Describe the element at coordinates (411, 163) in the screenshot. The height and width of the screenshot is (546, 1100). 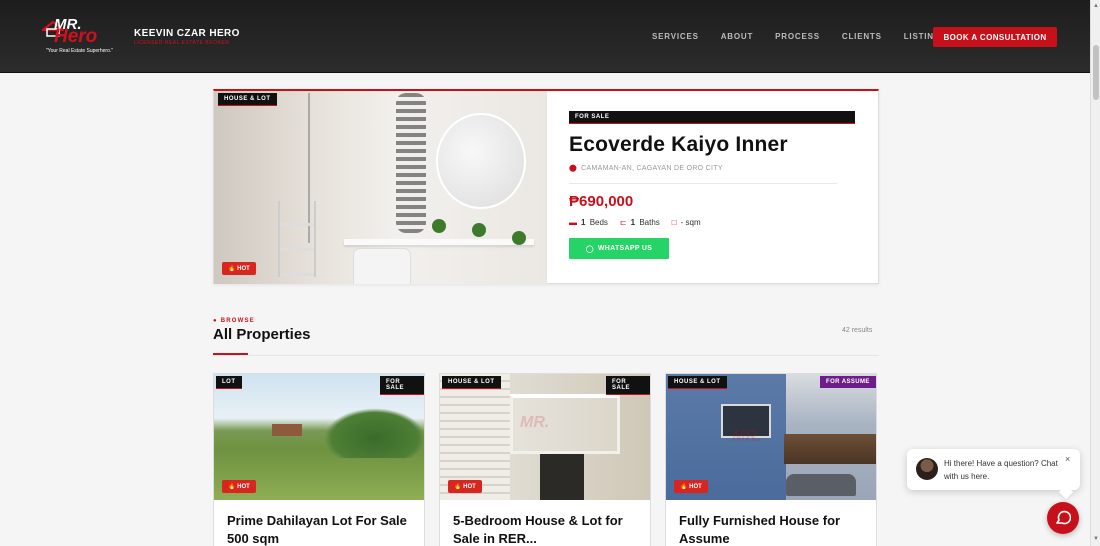
I see `hanging-plant` at that location.